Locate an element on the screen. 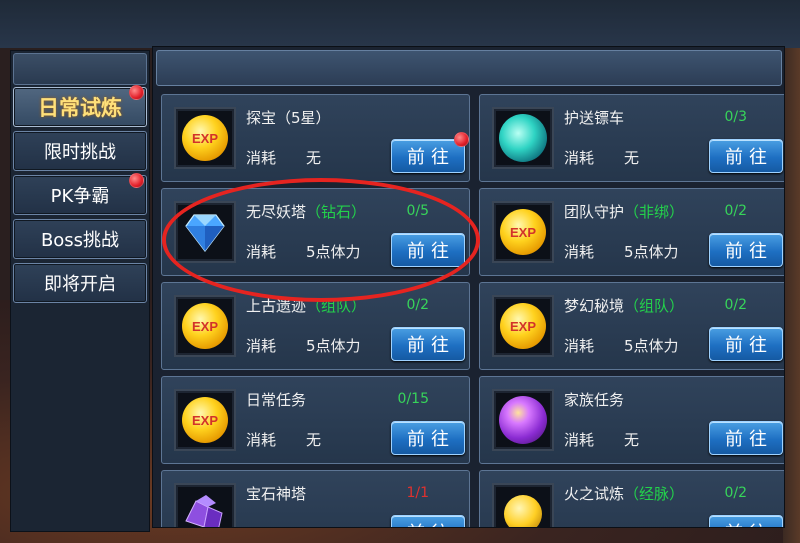 This screenshot has width=800, height=543. tab-label: 限时挑战 is located at coordinates (80, 152).